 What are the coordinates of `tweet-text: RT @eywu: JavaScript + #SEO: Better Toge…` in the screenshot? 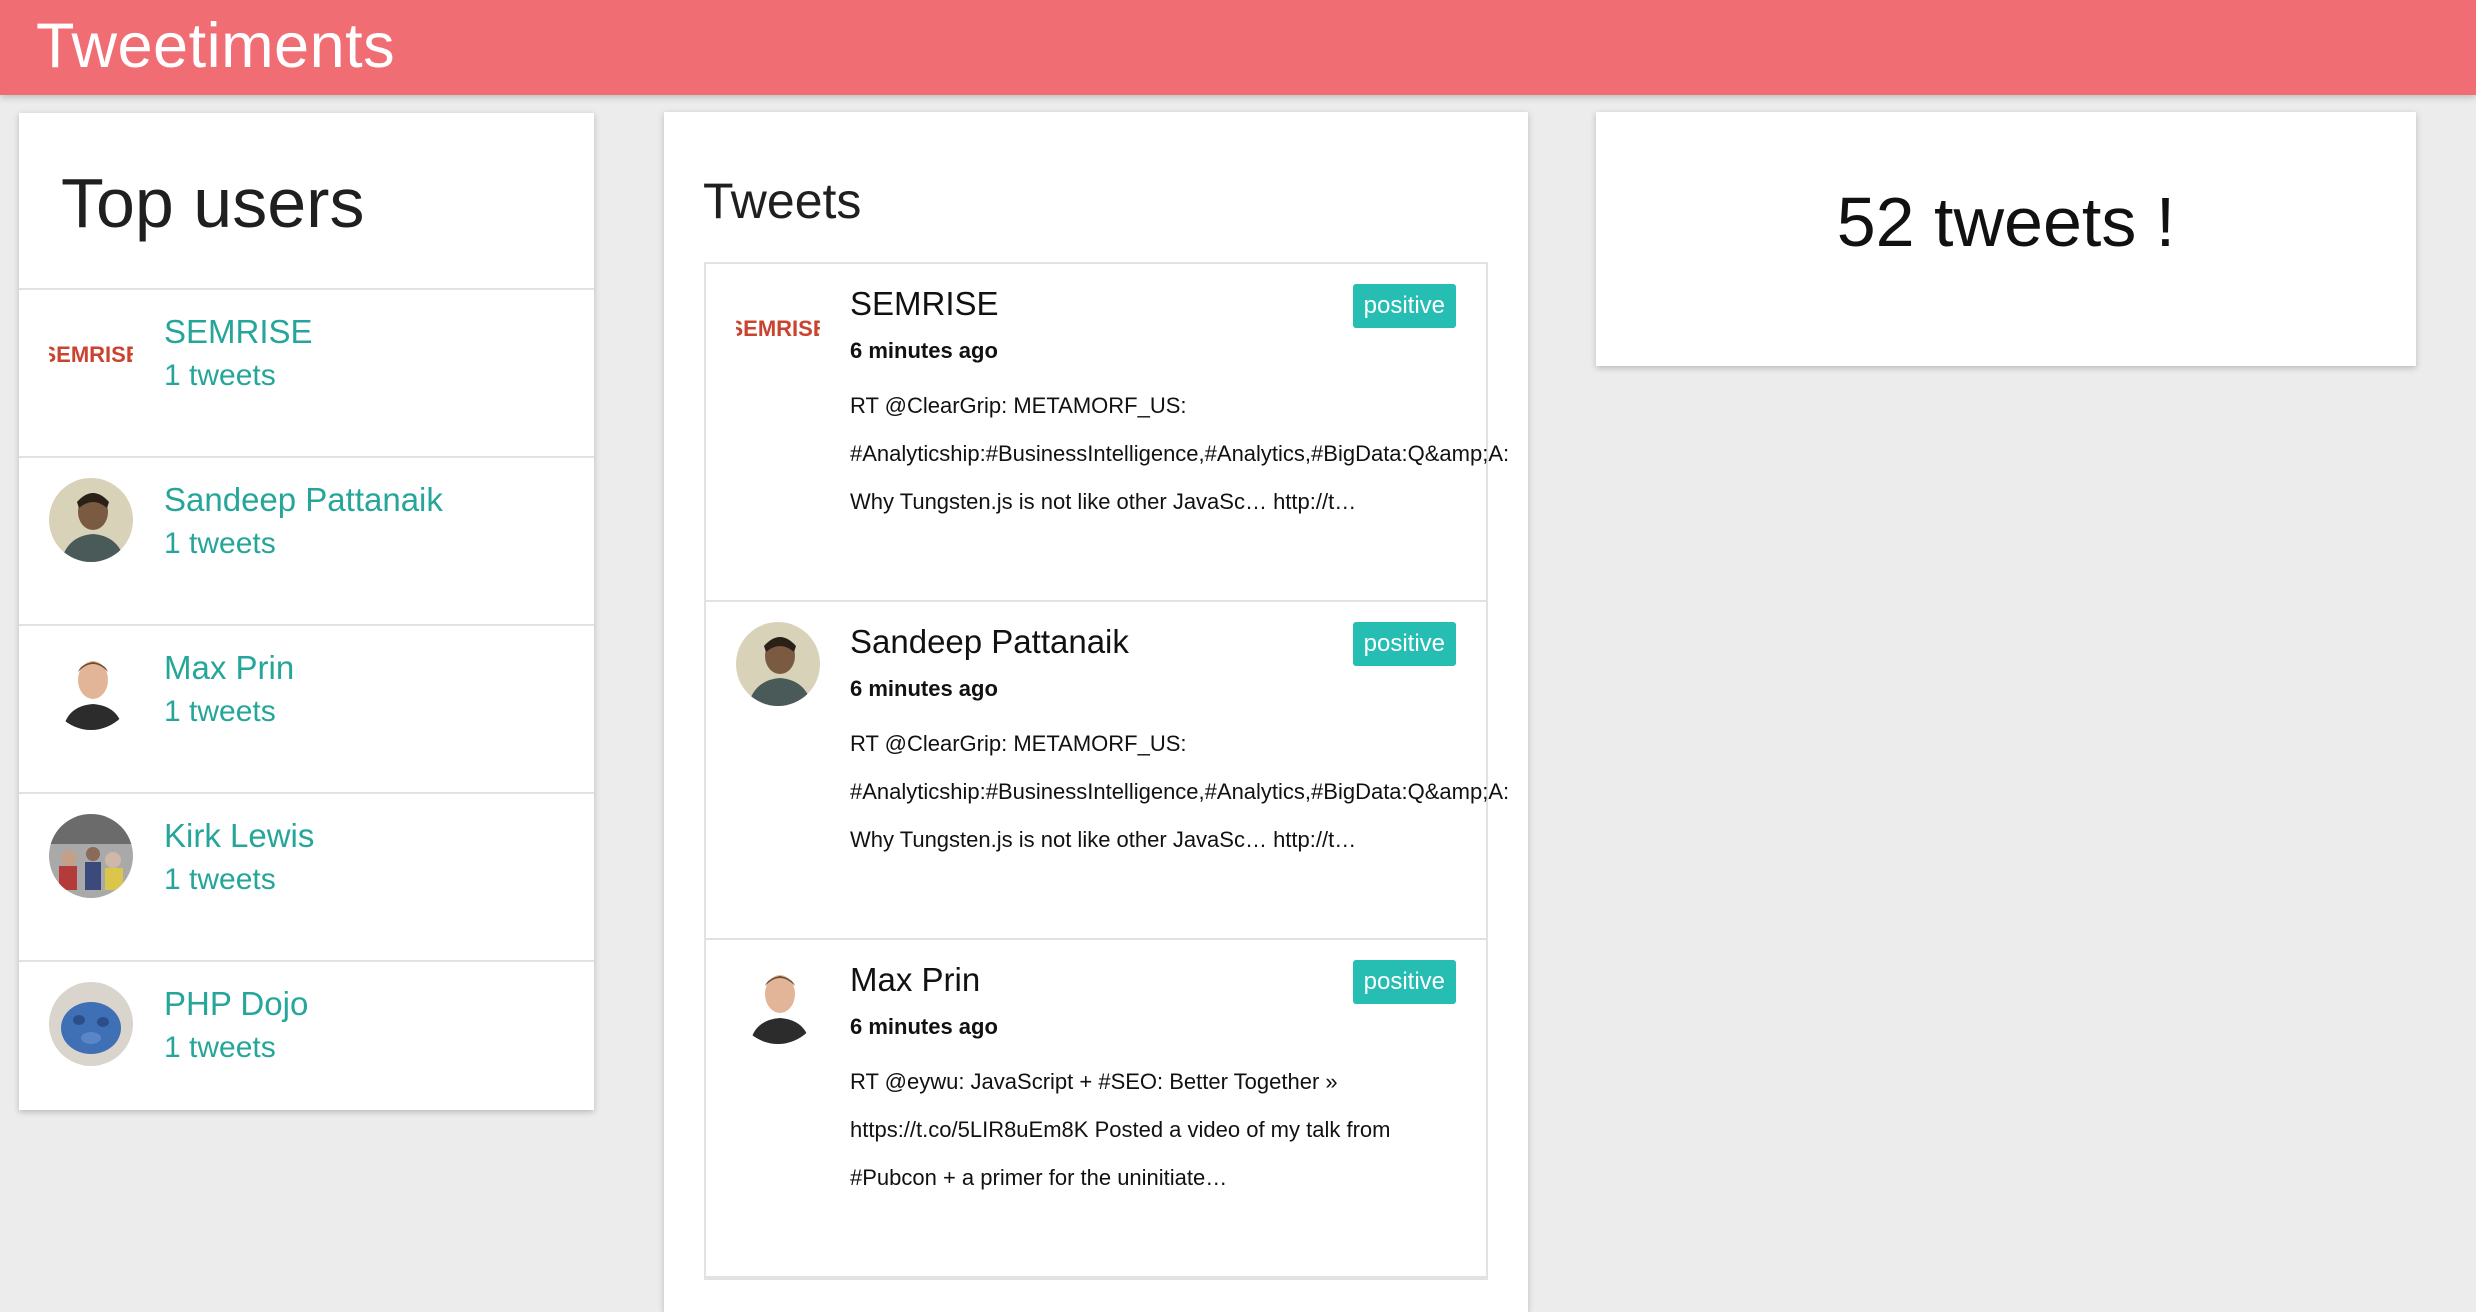 It's located at (1120, 1129).